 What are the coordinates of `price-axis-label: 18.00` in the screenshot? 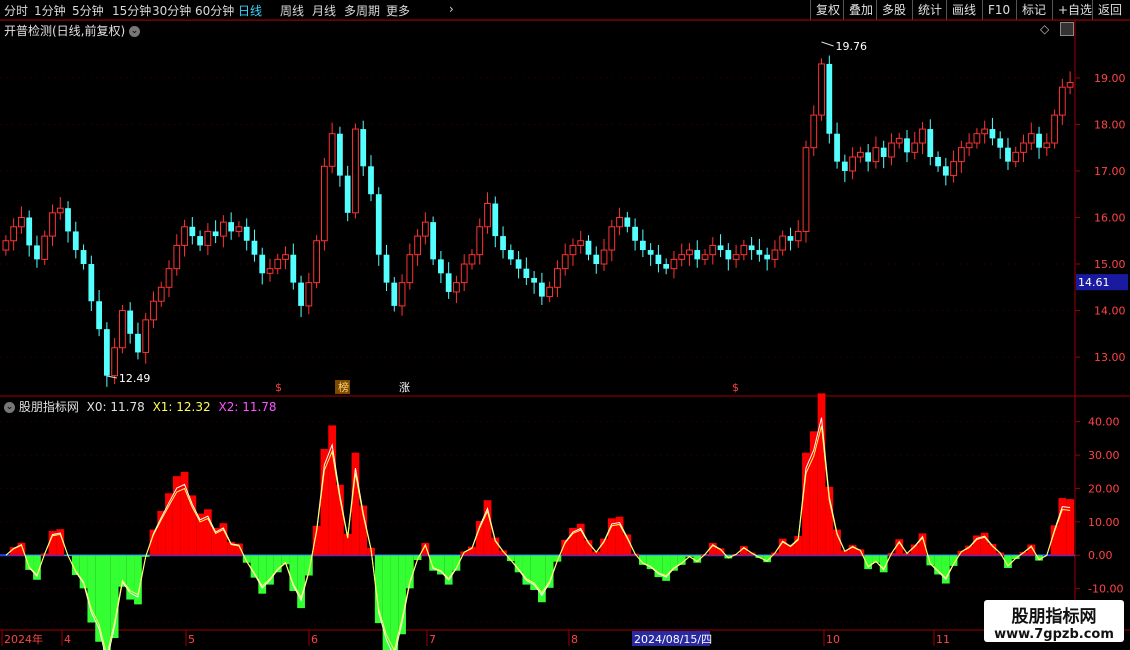 It's located at (1110, 124).